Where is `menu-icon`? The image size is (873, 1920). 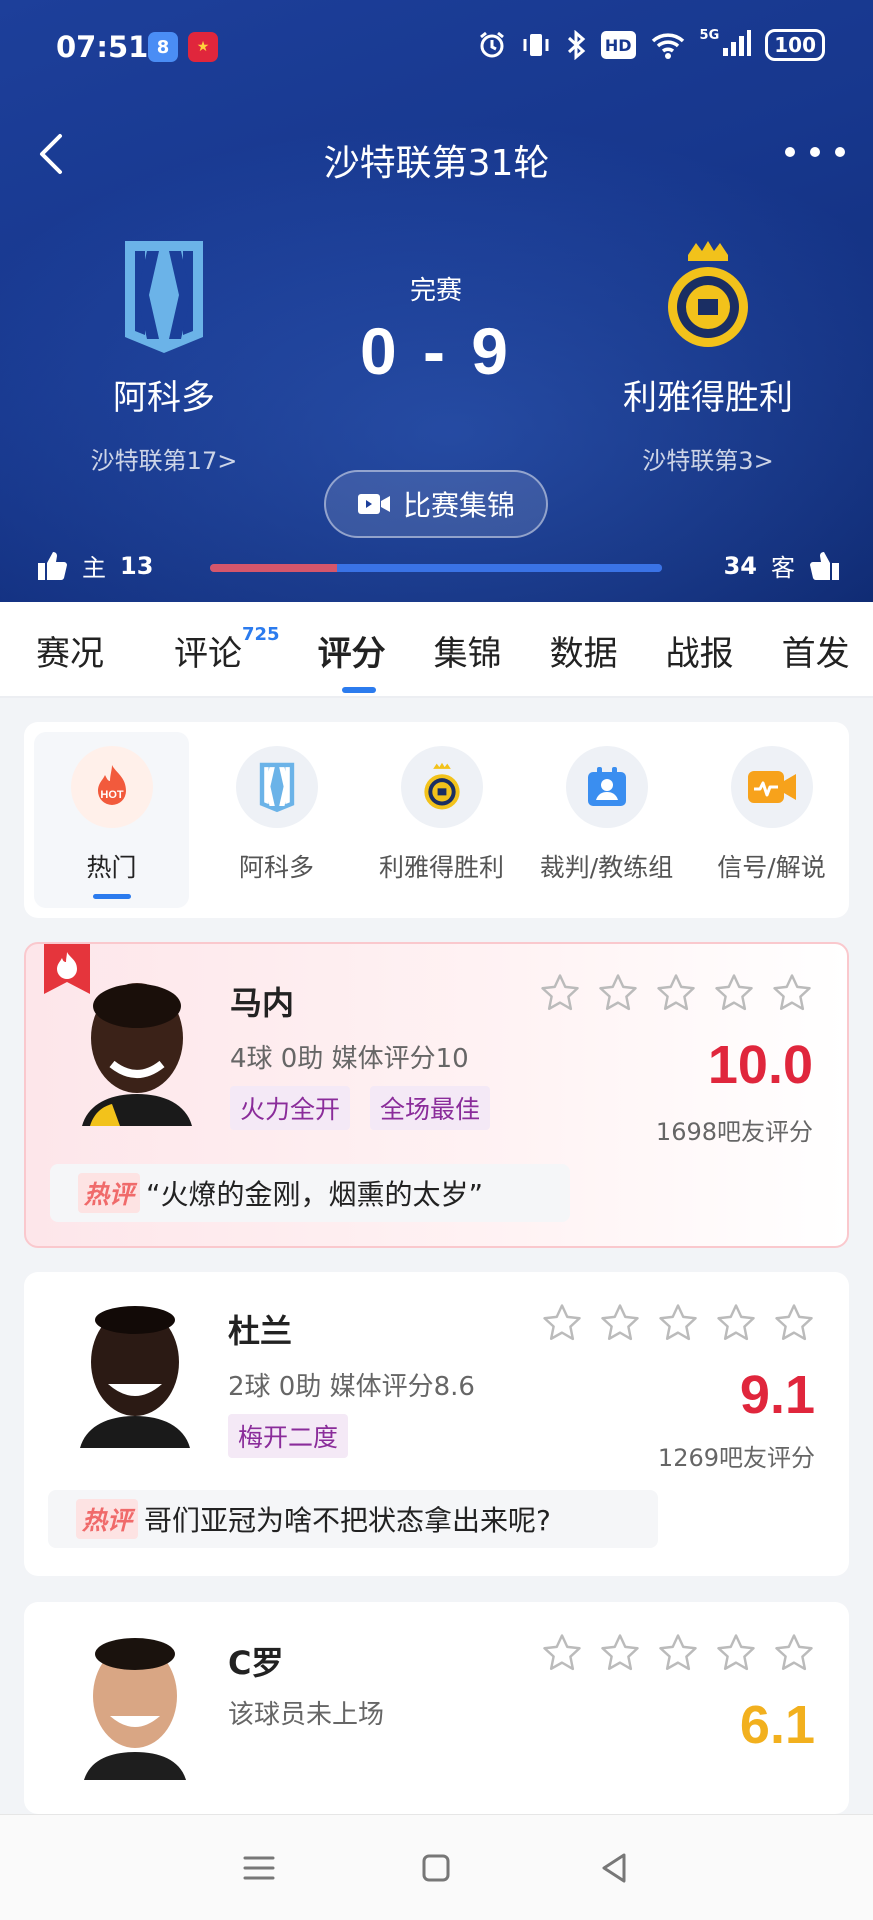
menu-icon is located at coordinates (259, 1868).